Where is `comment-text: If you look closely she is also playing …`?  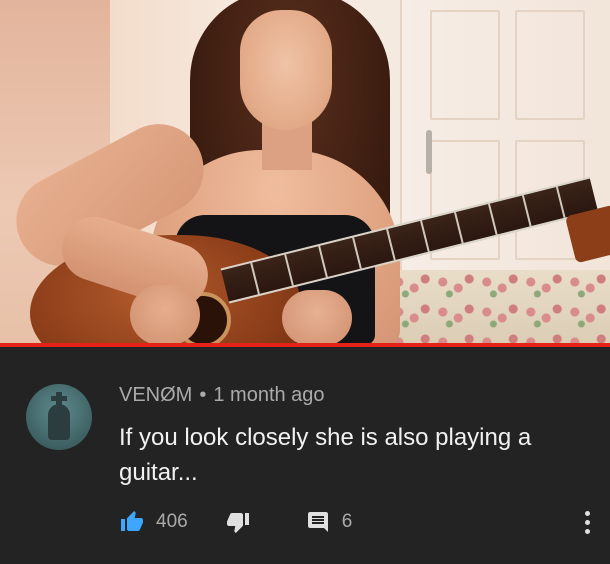
comment-text: If you look closely she is also playing … is located at coordinates (325, 455).